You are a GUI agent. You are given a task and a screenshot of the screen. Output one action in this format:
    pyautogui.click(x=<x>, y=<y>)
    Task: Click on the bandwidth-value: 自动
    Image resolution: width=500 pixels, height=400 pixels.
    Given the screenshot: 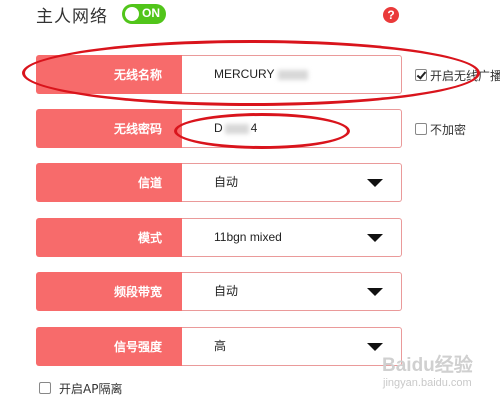 What is the action you would take?
    pyautogui.click(x=226, y=291)
    